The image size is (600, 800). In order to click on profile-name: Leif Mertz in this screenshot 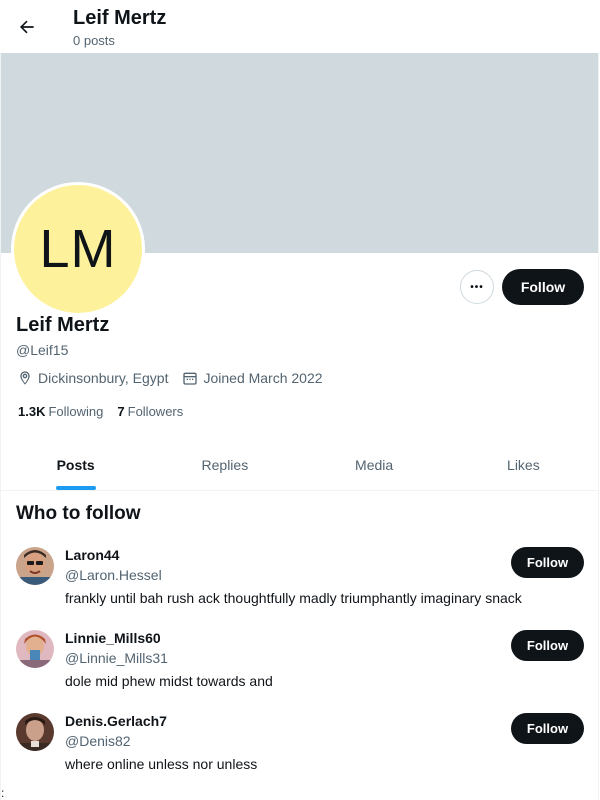, I will do `click(63, 325)`.